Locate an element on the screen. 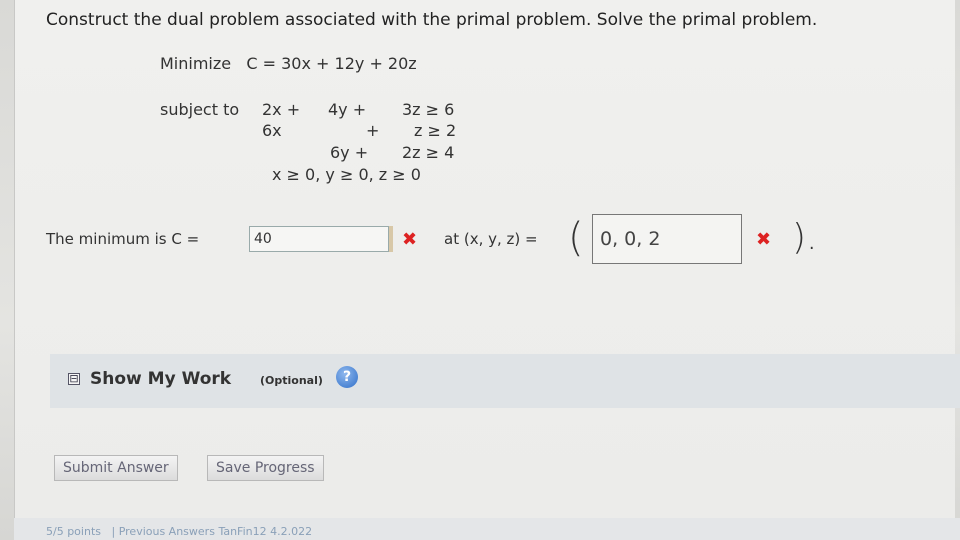  collapse-toggle-icon: ⊟ is located at coordinates (74, 379).